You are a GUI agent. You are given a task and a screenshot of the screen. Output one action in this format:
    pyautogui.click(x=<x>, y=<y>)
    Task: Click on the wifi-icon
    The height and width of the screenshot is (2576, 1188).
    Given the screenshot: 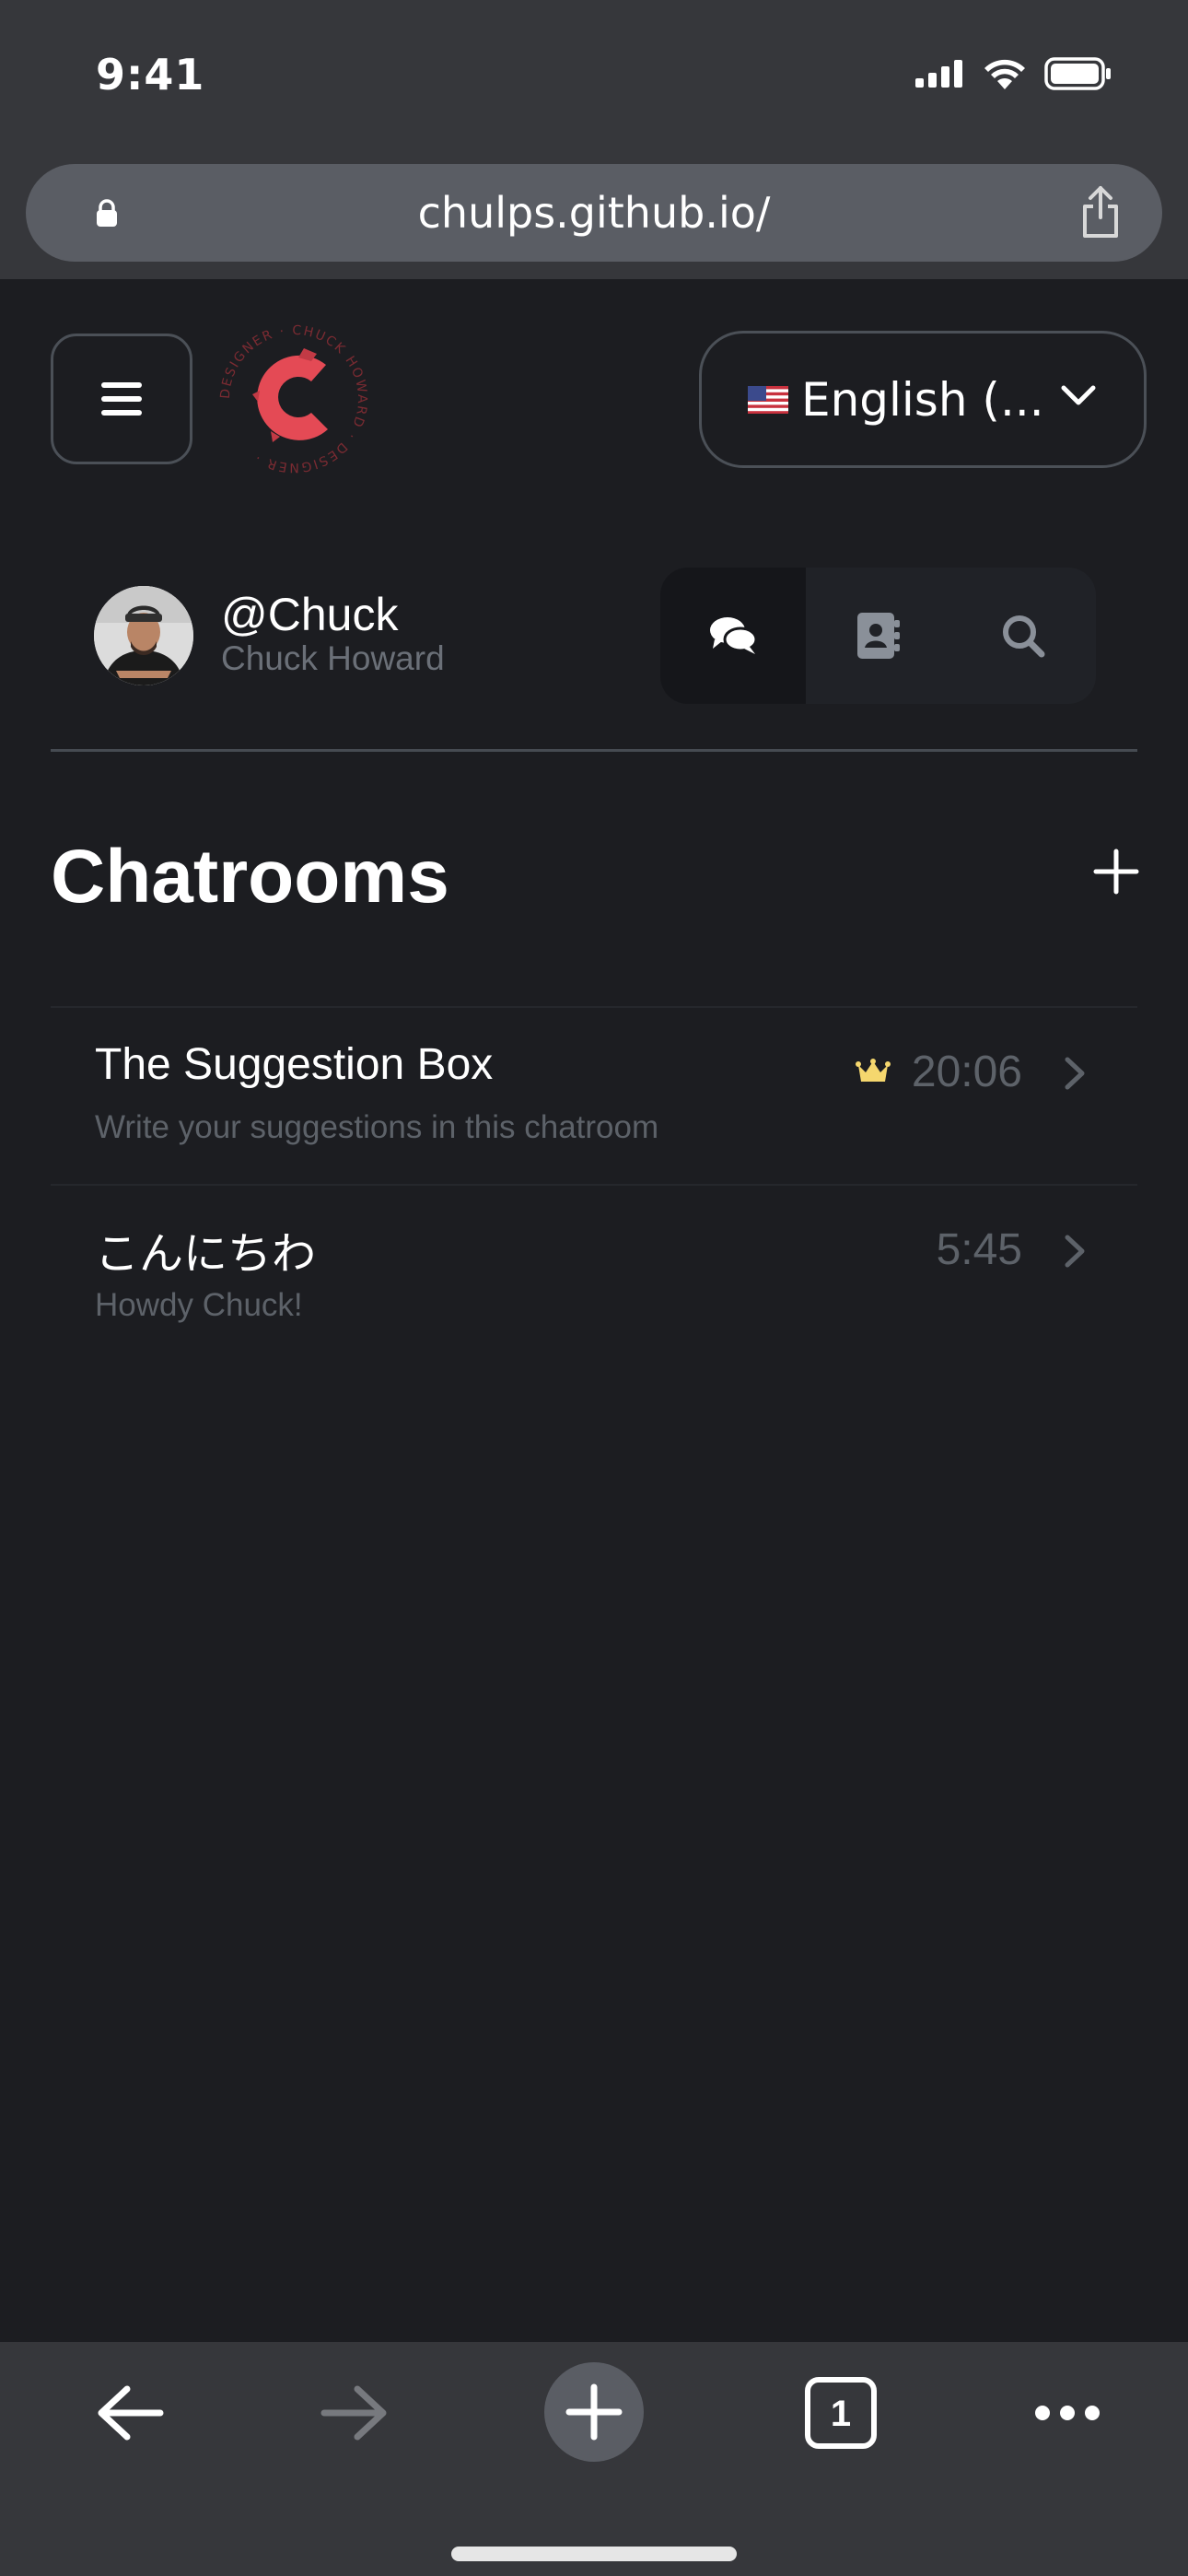 What is the action you would take?
    pyautogui.click(x=1004, y=74)
    